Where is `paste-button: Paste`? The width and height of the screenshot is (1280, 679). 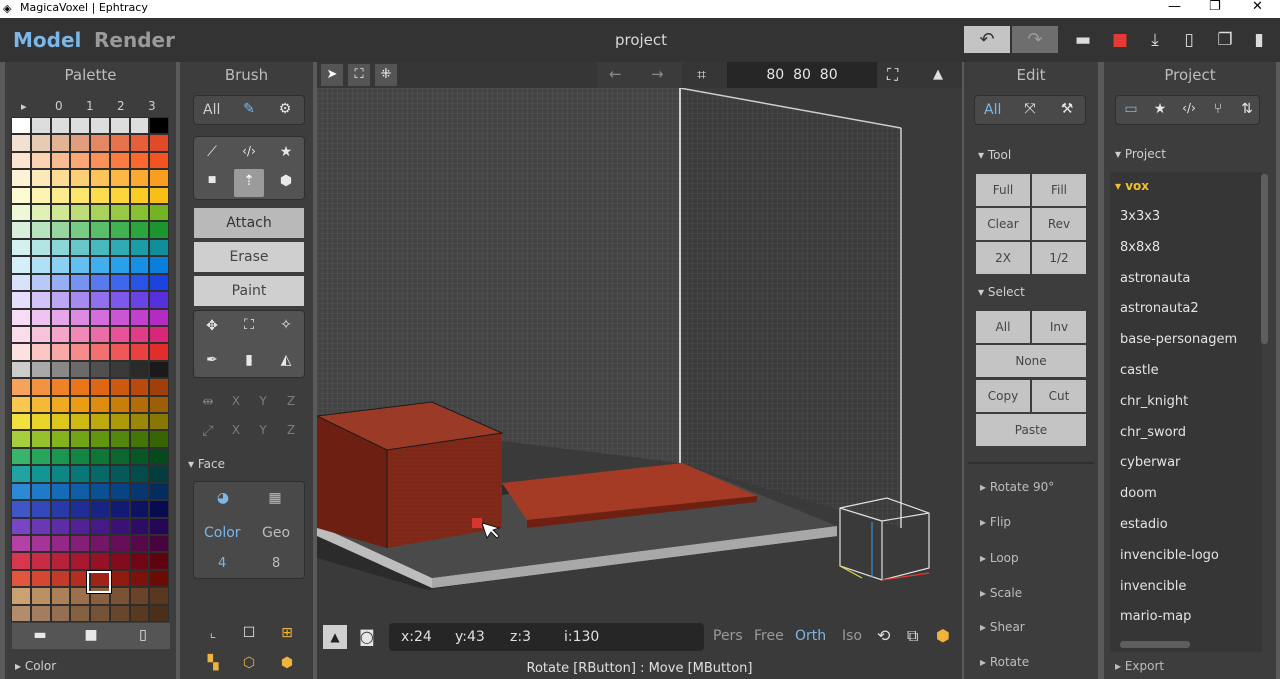 paste-button: Paste is located at coordinates (1031, 430).